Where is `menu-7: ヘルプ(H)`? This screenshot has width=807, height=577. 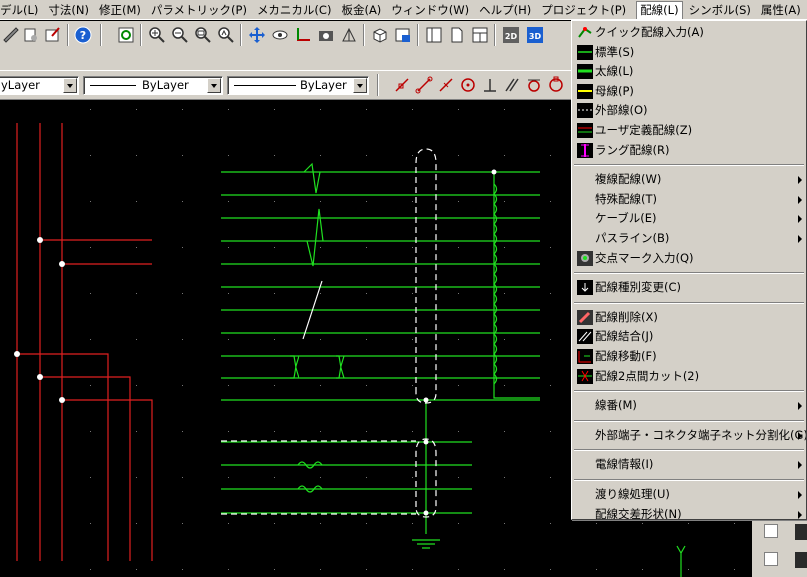
menu-7: ヘルプ(H) is located at coordinates (507, 10).